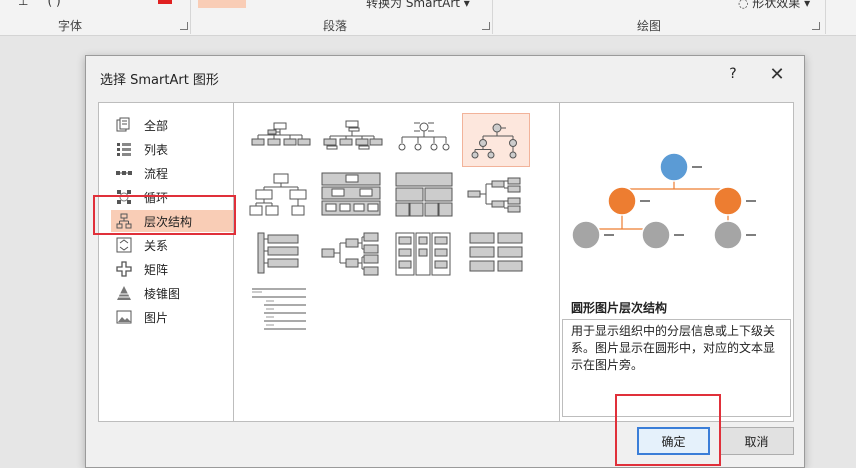  What do you see at coordinates (156, 317) in the screenshot?
I see `category-label: 图片` at bounding box center [156, 317].